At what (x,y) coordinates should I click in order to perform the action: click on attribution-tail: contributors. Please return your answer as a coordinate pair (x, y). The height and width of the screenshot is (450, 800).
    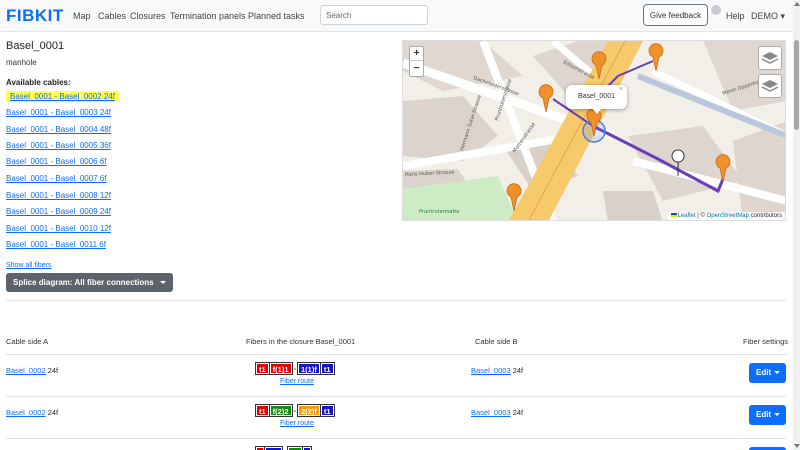
    Looking at the image, I should click on (765, 216).